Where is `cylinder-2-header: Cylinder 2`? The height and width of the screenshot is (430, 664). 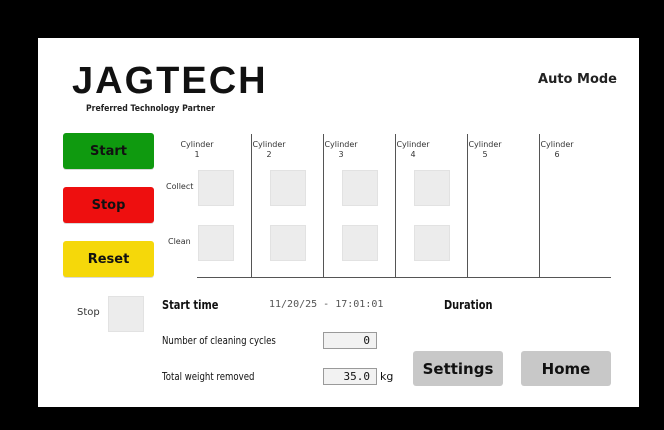
cylinder-2-header: Cylinder 2 is located at coordinates (269, 150).